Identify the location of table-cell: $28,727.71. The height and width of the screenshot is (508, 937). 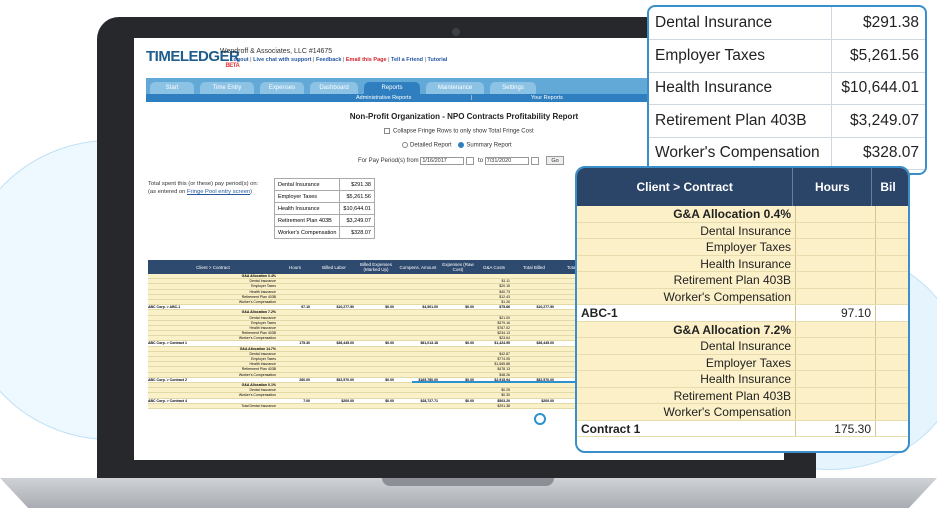
(429, 400).